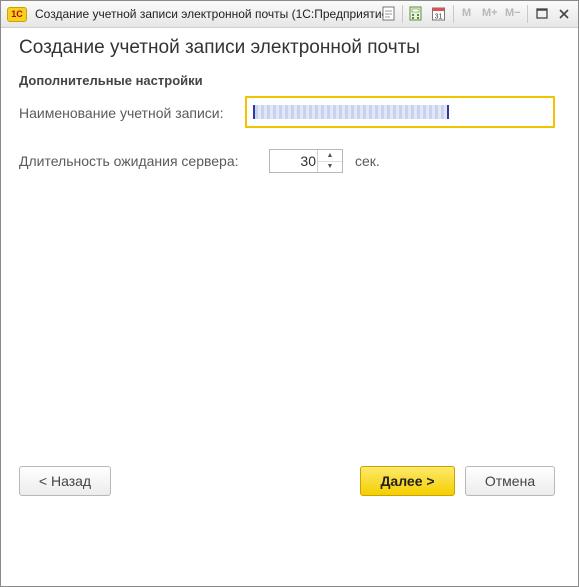  What do you see at coordinates (407, 481) in the screenshot?
I see `next-button: Далее >` at bounding box center [407, 481].